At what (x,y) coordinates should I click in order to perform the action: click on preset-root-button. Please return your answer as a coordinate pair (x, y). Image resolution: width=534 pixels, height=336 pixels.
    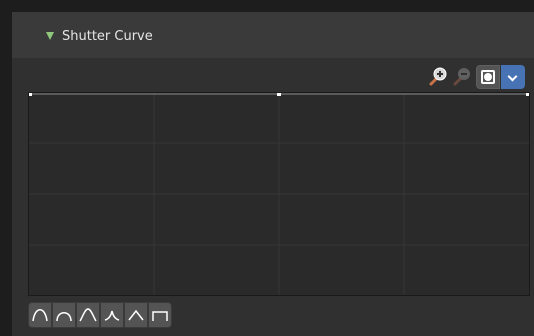
    Looking at the image, I should click on (88, 315).